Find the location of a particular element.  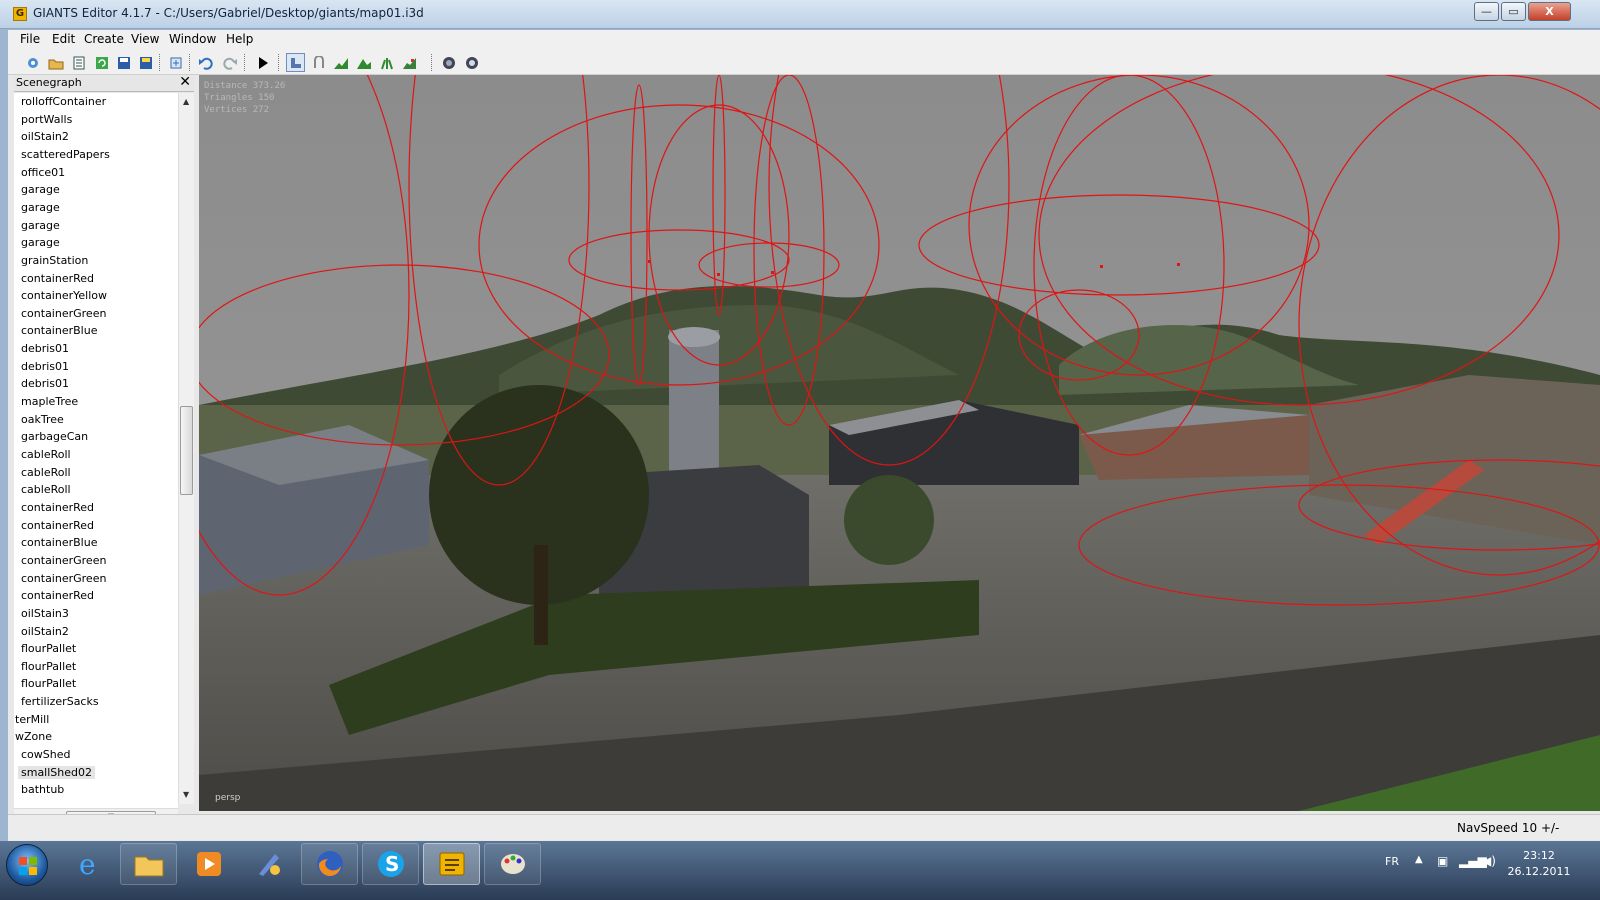

paint-tool-icon is located at coordinates (268, 864).